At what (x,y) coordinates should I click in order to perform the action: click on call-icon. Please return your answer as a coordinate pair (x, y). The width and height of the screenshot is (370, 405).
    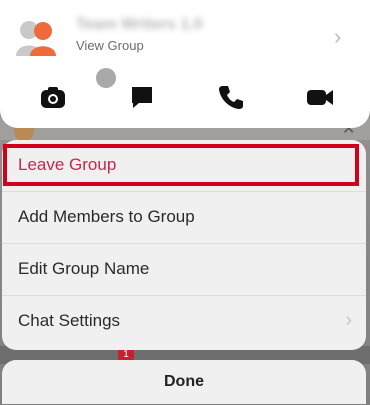
    Looking at the image, I should click on (231, 97).